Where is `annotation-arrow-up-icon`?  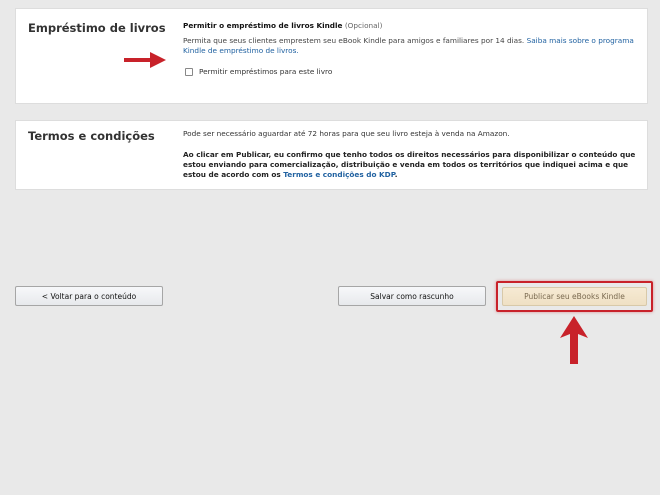
annotation-arrow-up-icon is located at coordinates (574, 340).